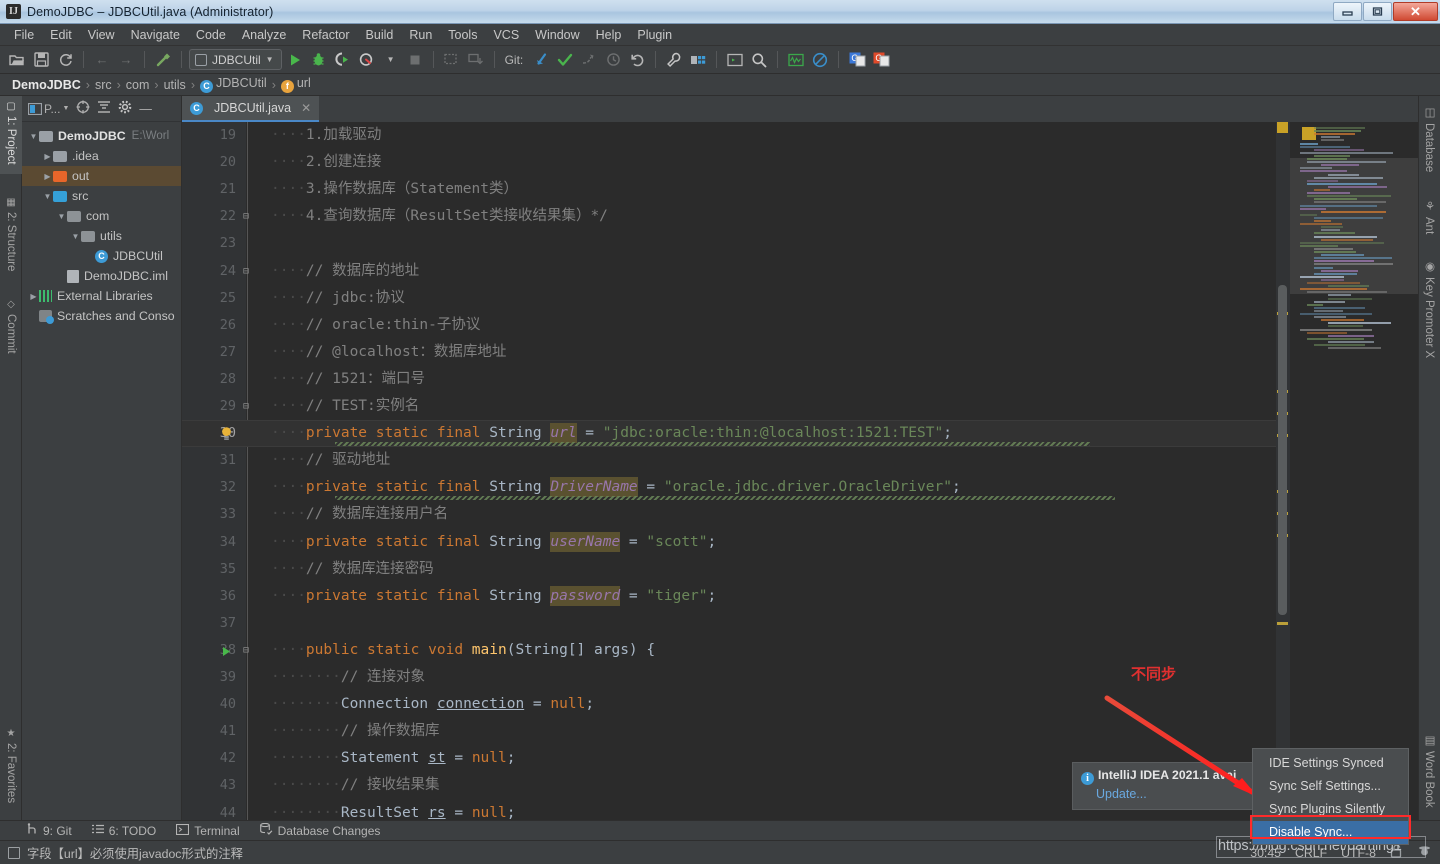  Describe the element at coordinates (439, 216) in the screenshot. I see `code-line: ····4.查询数据库（ResultSet类接收结果集）*/` at that location.